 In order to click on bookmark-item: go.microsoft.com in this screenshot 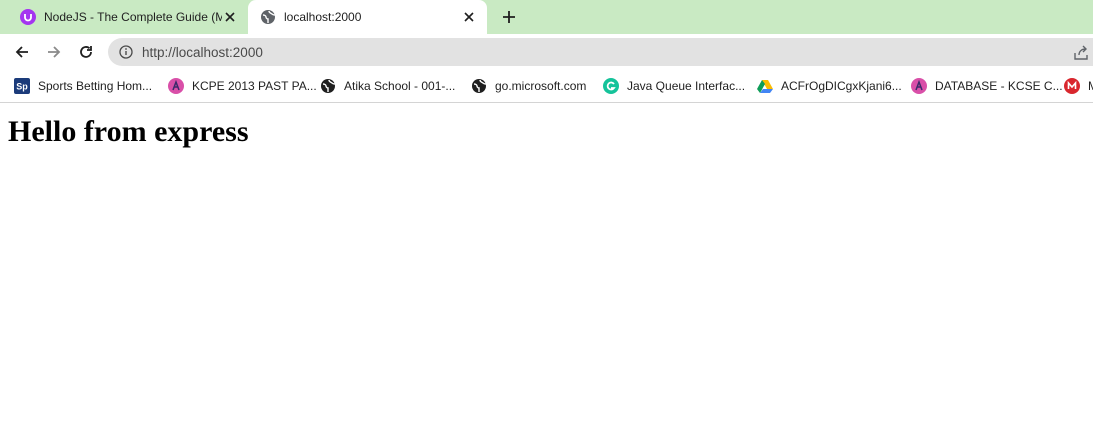, I will do `click(528, 86)`.